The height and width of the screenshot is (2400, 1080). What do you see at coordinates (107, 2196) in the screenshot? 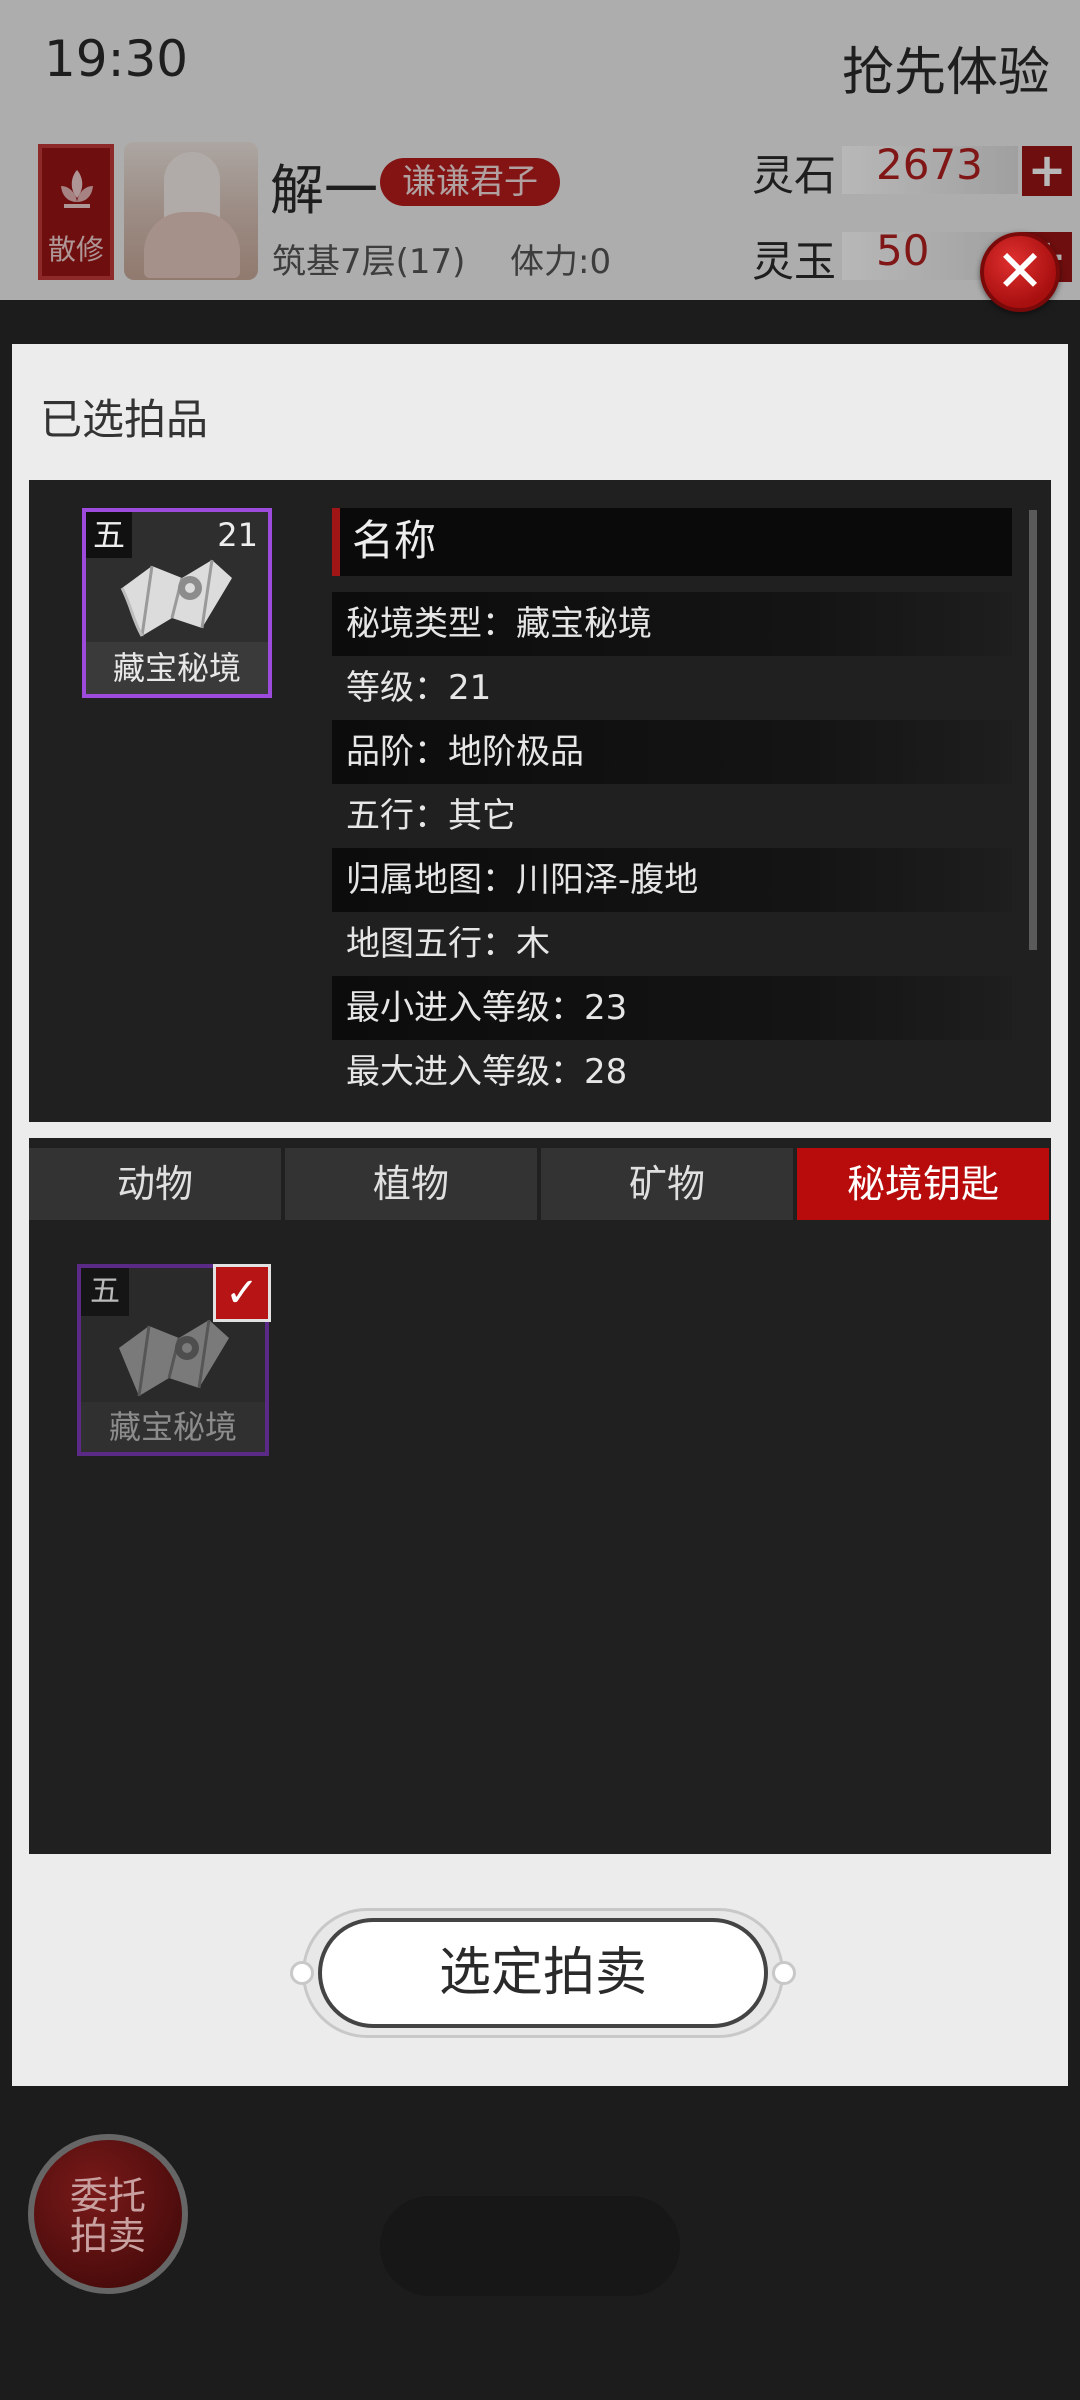
I see `consign-label-line1: 委托` at bounding box center [107, 2196].